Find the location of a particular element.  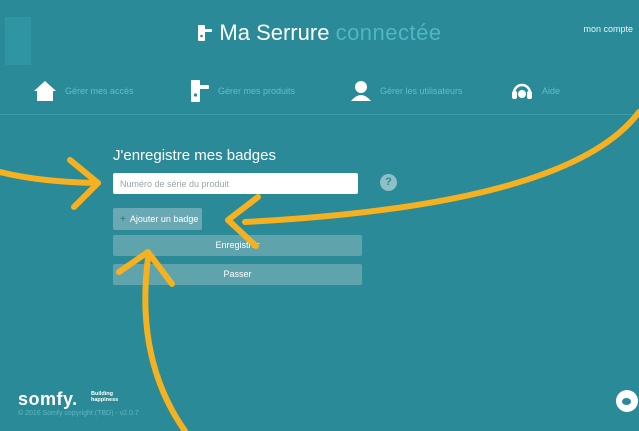

save-button: Enregistrer is located at coordinates (237, 245).